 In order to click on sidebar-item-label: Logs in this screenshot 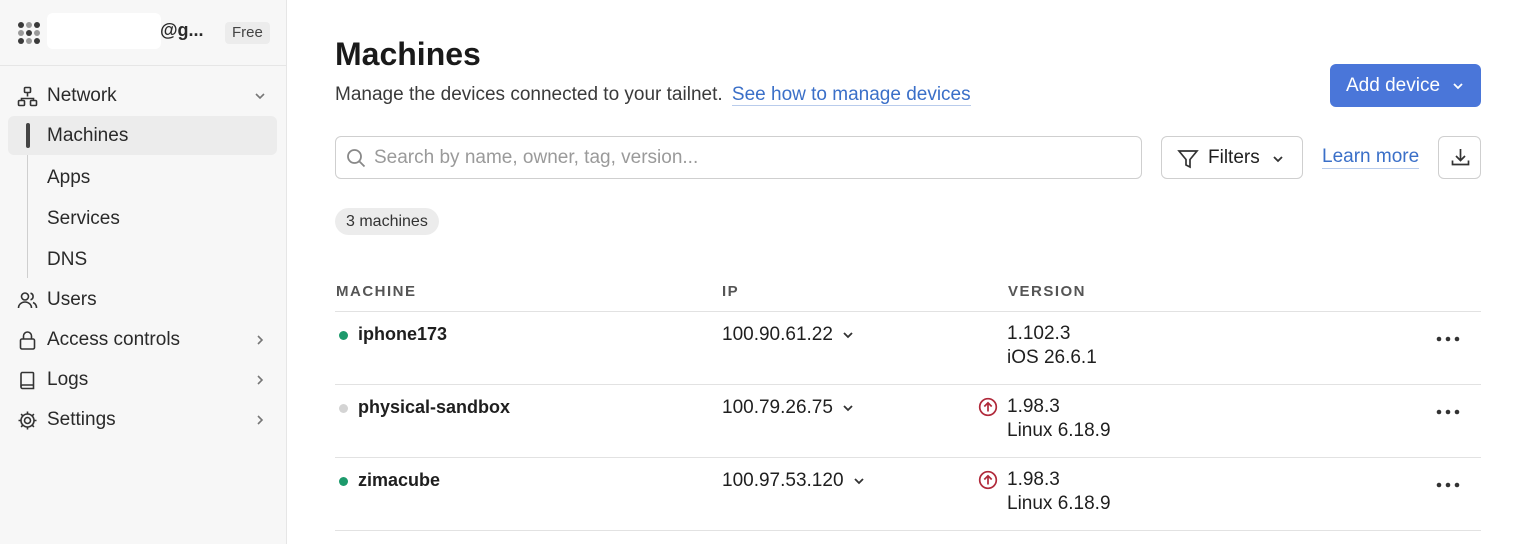, I will do `click(68, 379)`.